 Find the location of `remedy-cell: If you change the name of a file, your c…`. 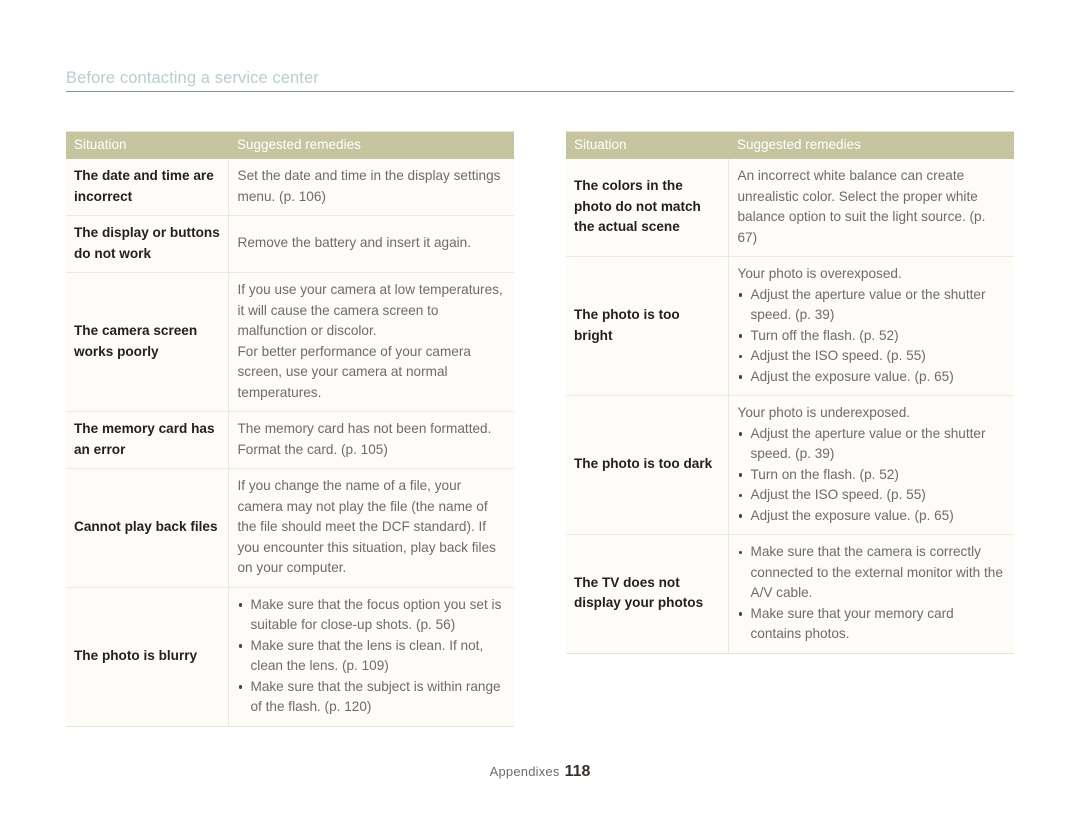

remedy-cell: If you change the name of a file, your c… is located at coordinates (371, 527).